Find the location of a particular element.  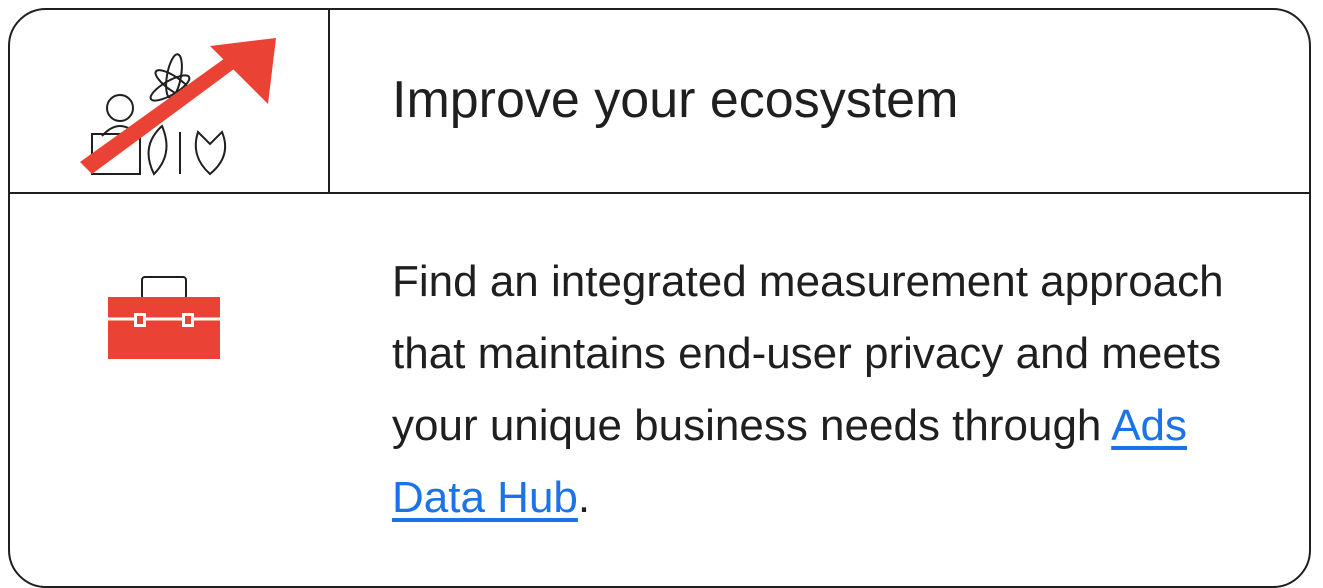

description-end: . is located at coordinates (584, 497).